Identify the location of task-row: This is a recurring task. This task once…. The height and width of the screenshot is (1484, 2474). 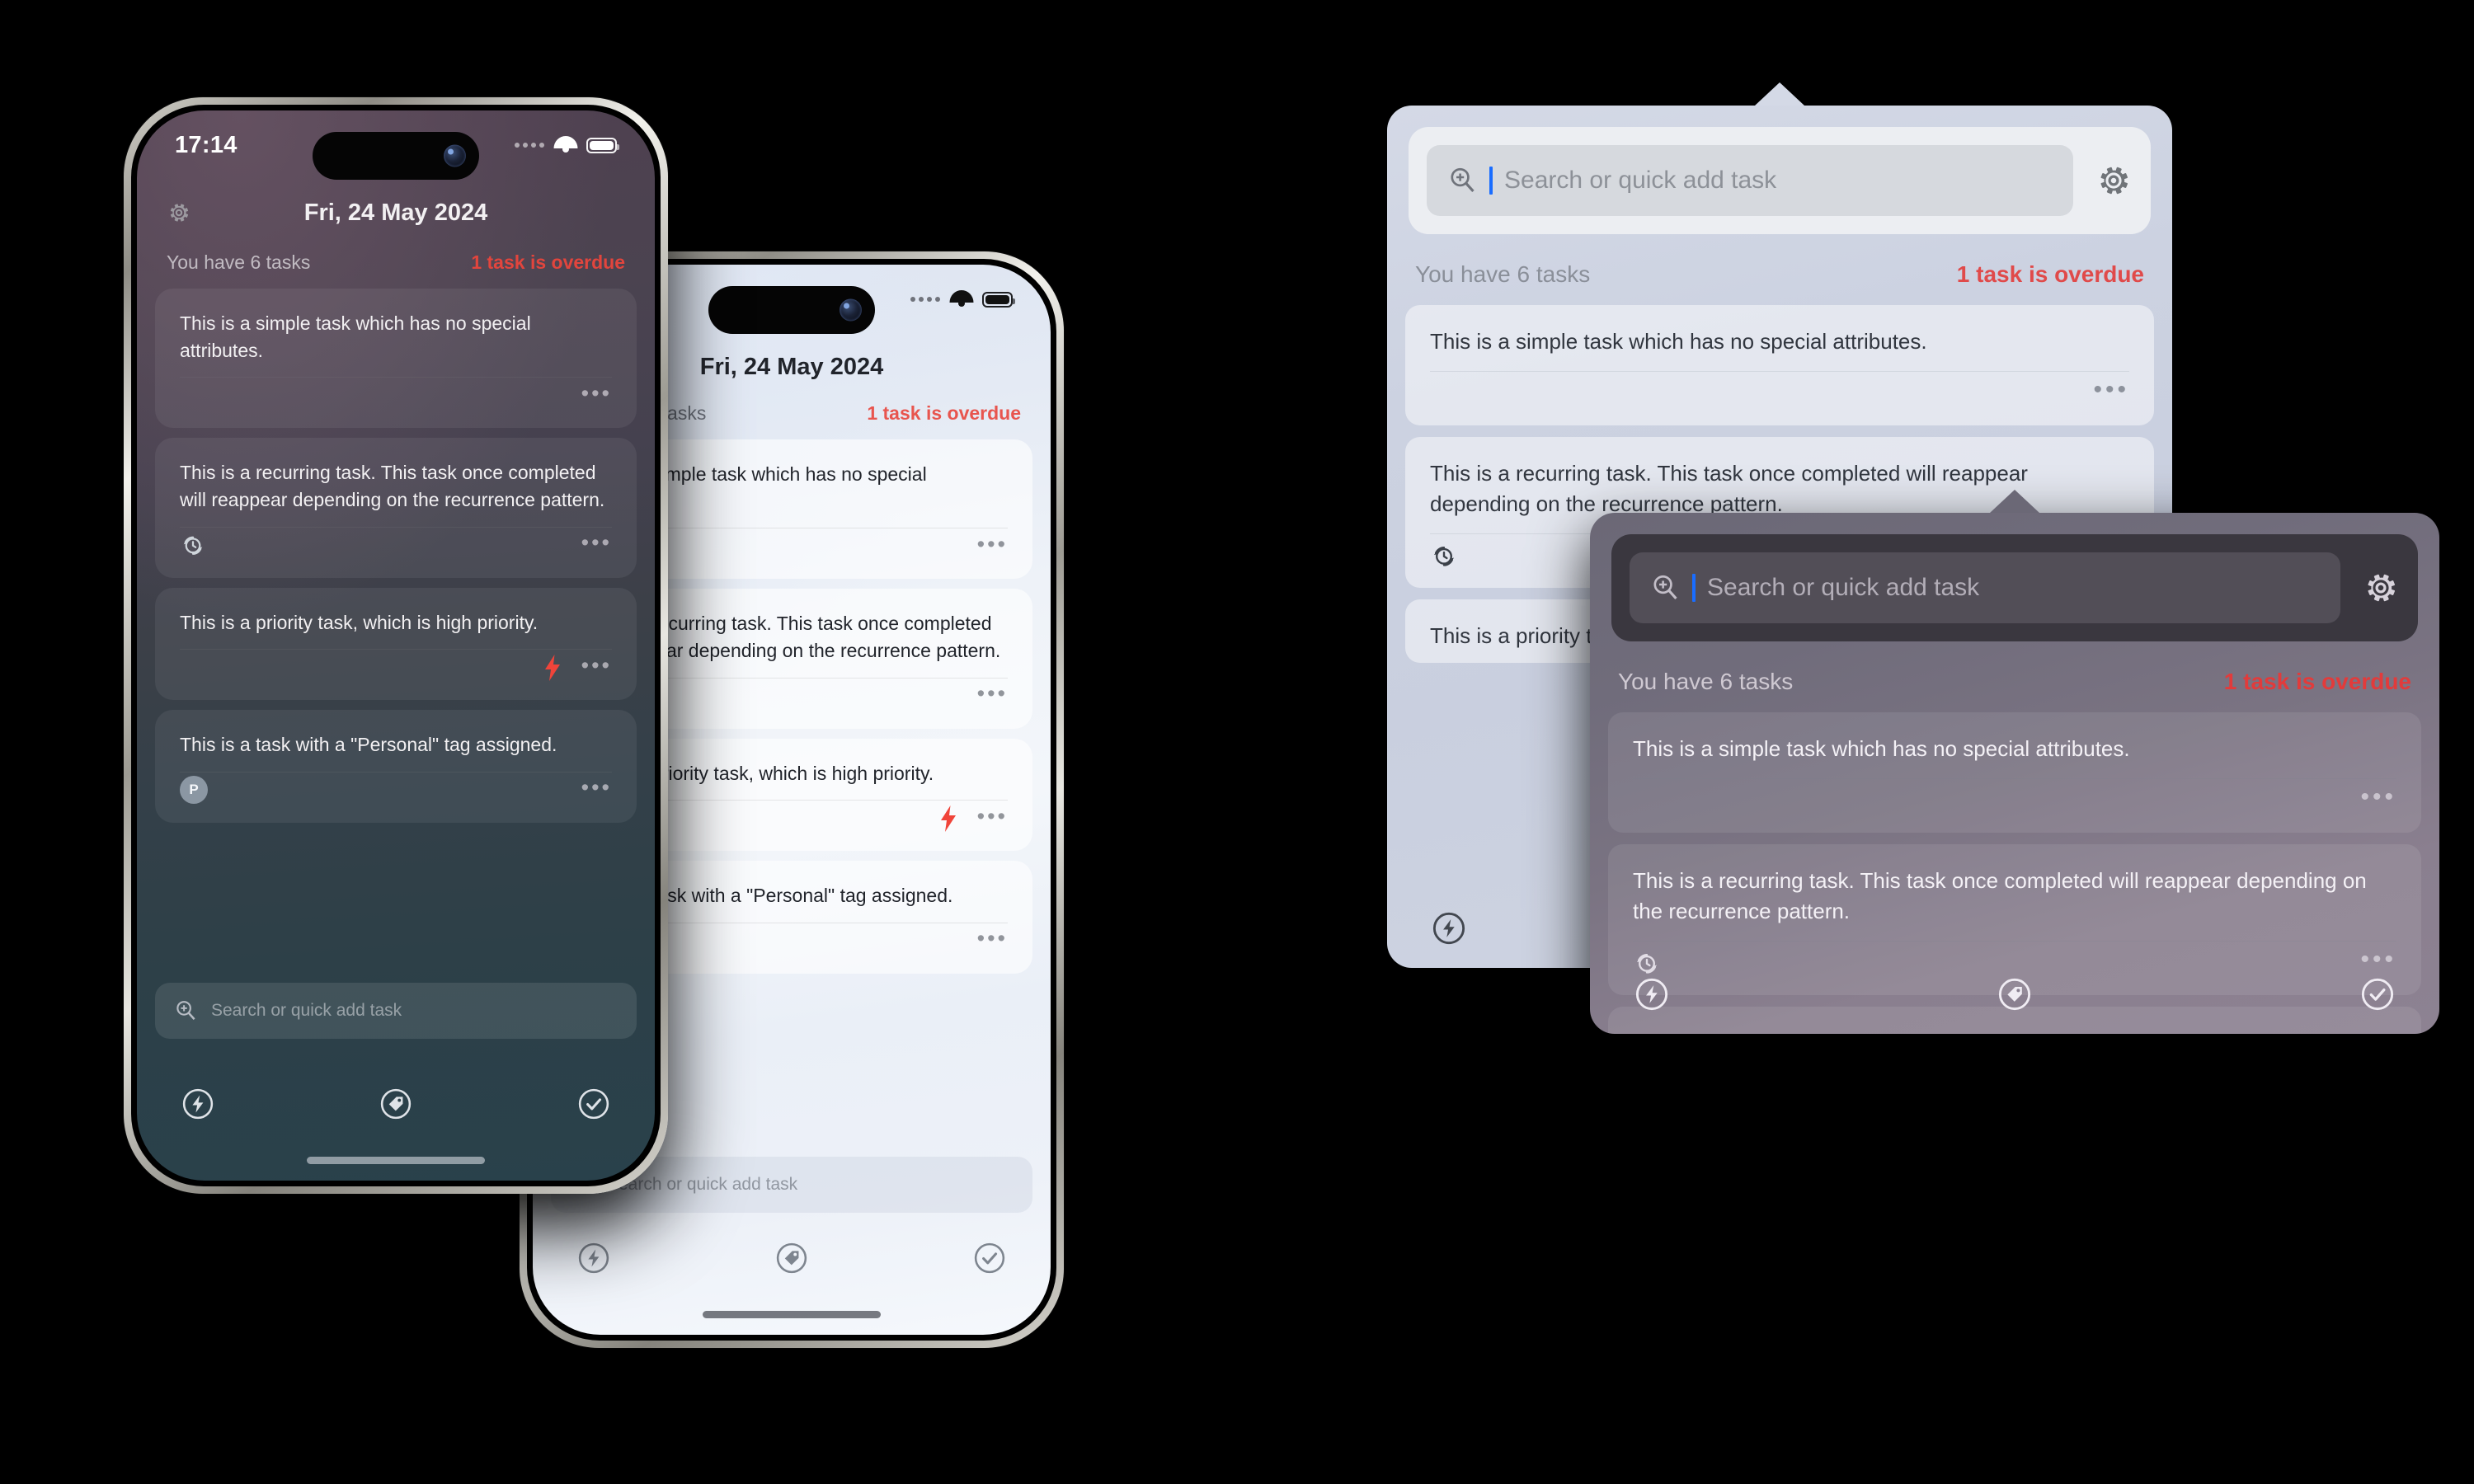
(396, 508).